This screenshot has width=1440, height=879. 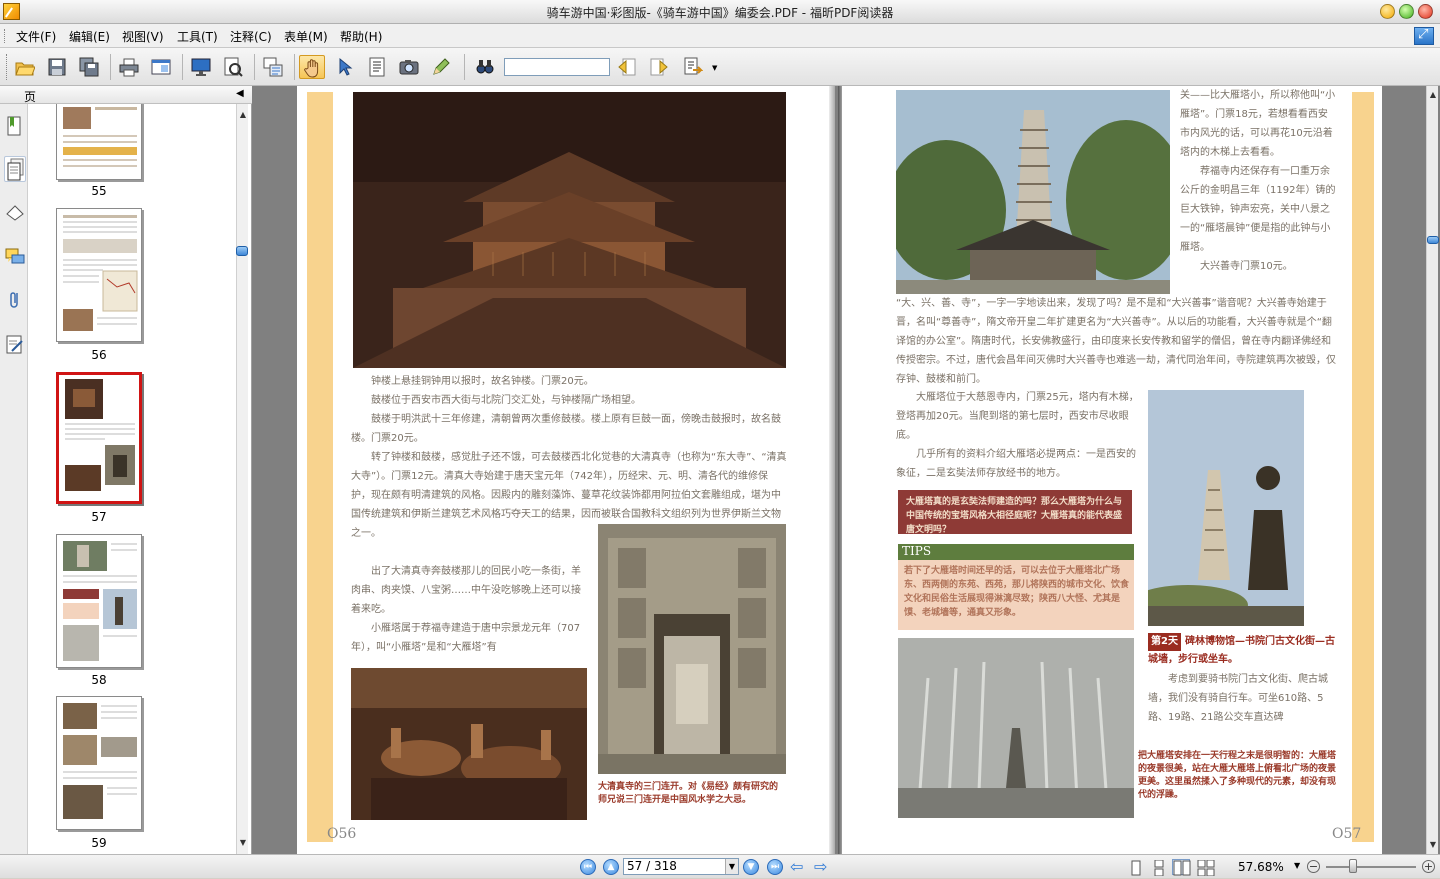 I want to click on menu-comment: 注释(C), so click(x=251, y=36).